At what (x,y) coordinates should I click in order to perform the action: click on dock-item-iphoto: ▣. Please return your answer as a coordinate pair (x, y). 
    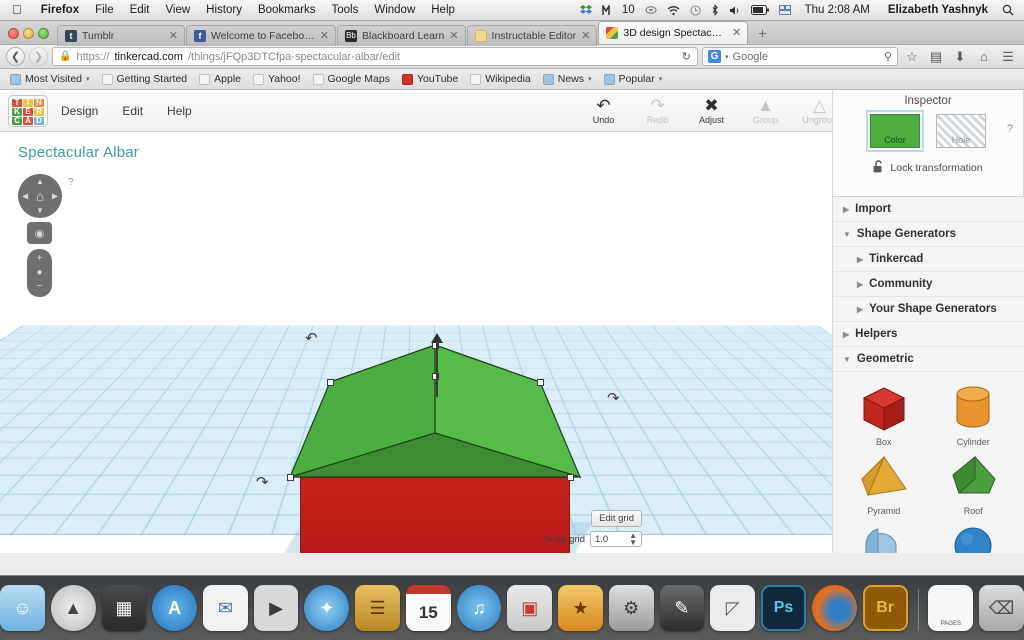
    Looking at the image, I should click on (530, 608).